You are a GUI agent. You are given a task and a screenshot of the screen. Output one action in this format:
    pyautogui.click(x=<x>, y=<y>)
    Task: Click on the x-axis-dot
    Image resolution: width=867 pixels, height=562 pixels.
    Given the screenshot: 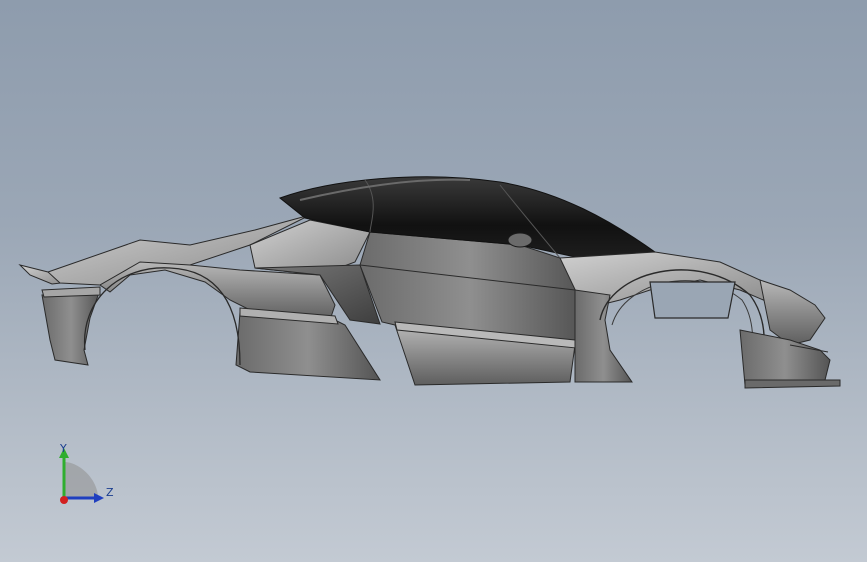 What is the action you would take?
    pyautogui.click(x=64, y=500)
    